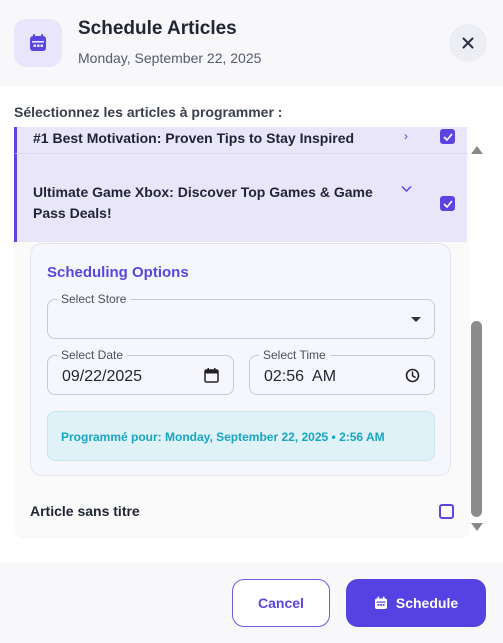  I want to click on calendar-picker-icon, so click(211, 378).